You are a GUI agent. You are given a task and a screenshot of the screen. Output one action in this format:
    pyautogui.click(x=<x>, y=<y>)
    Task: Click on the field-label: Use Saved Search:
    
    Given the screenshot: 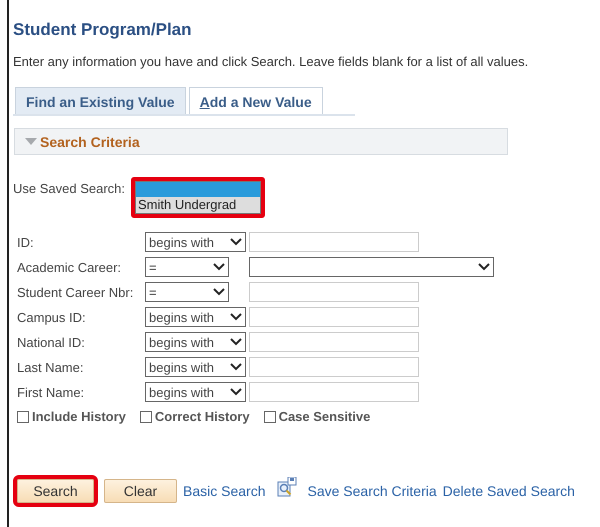 What is the action you would take?
    pyautogui.click(x=69, y=188)
    